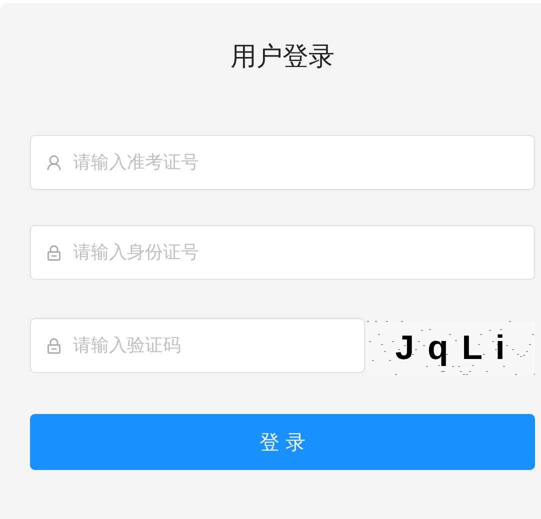 The image size is (541, 519). I want to click on captcha-code: J q L i, so click(451, 348).